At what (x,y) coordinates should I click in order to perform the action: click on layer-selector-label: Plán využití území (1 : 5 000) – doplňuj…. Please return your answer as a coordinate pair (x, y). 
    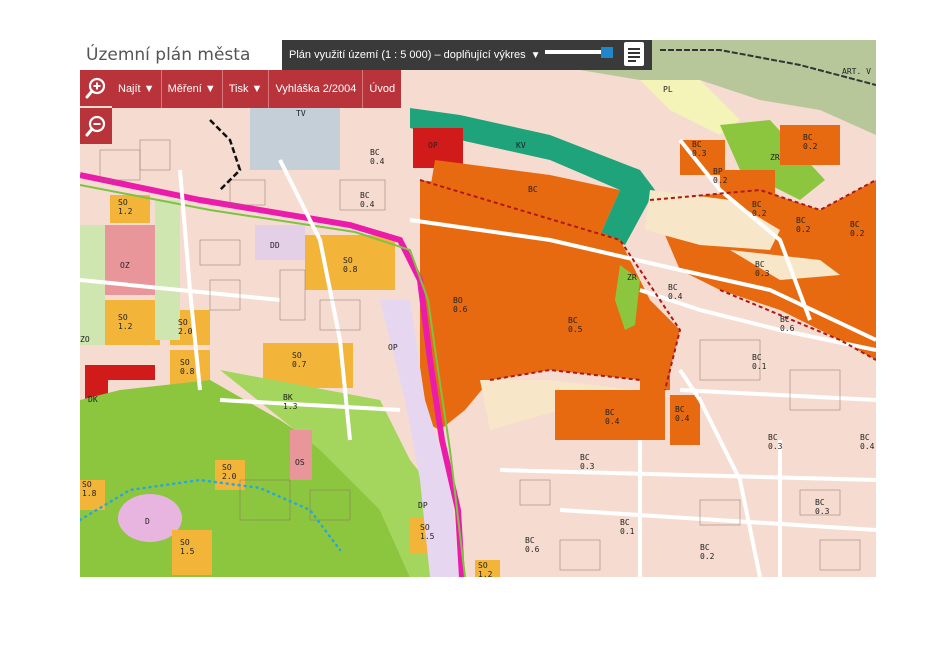
    Looking at the image, I should click on (407, 55).